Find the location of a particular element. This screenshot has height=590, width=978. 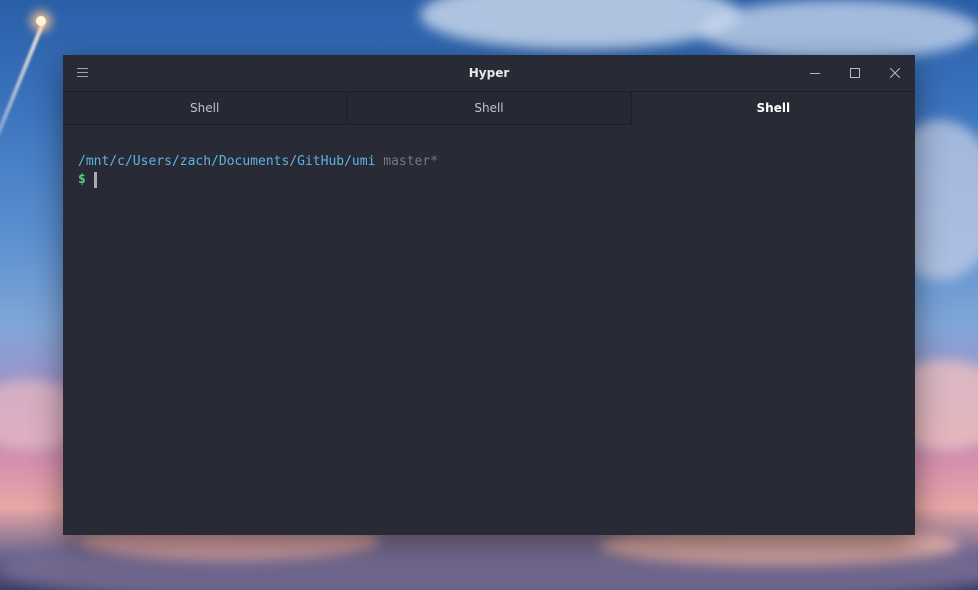

comet-trail is located at coordinates (23, 109).